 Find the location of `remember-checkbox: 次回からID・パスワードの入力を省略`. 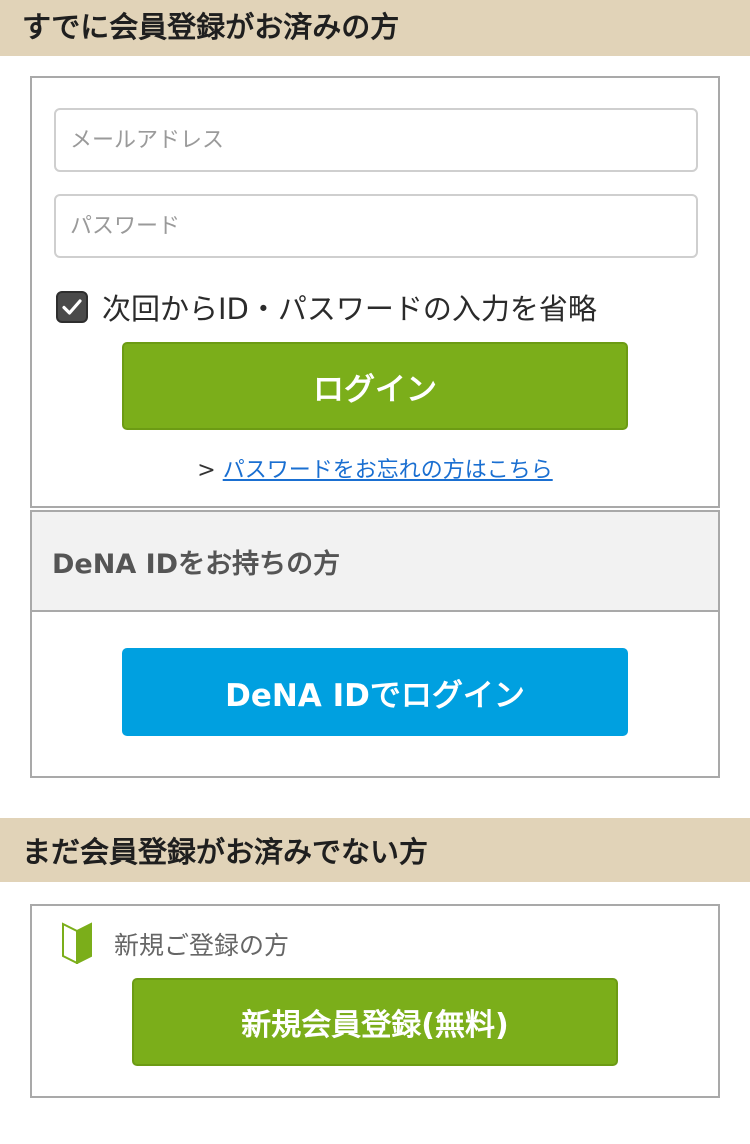

remember-checkbox: 次回からID・パスワードの入力を省略 is located at coordinates (326, 307).